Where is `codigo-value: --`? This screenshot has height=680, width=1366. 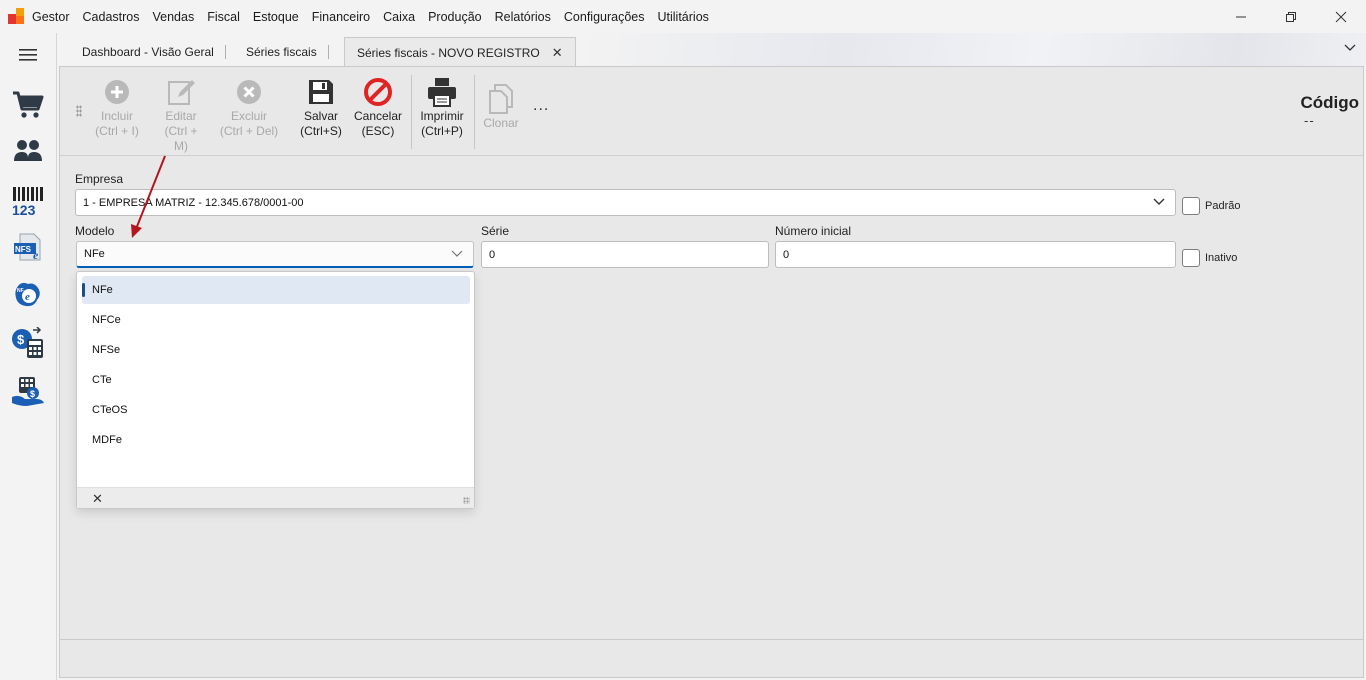 codigo-value: -- is located at coordinates (1309, 120).